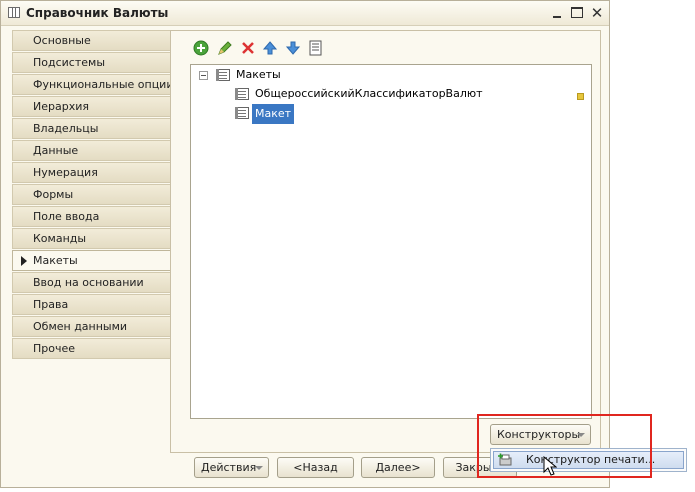 This screenshot has width=695, height=492. Describe the element at coordinates (103, 84) in the screenshot. I see `tab-label: Функциональные опции` at that location.